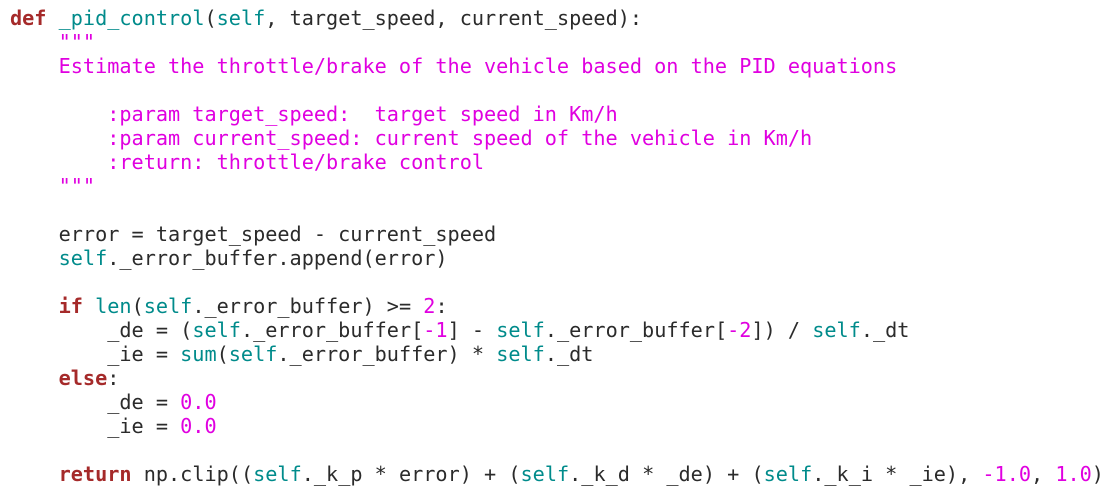 The image size is (1105, 497). Describe the element at coordinates (897, 474) in the screenshot. I see `code-text-token: ._k_i * _ie),` at that location.